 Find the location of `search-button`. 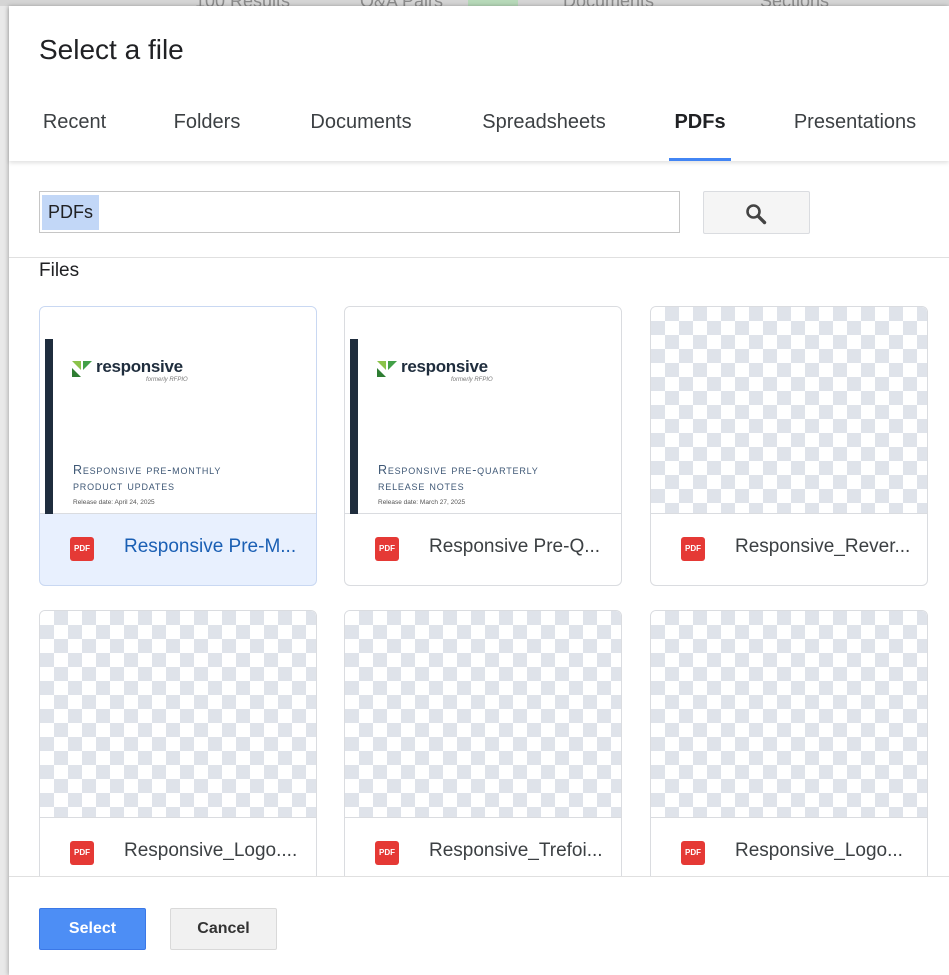

search-button is located at coordinates (756, 212).